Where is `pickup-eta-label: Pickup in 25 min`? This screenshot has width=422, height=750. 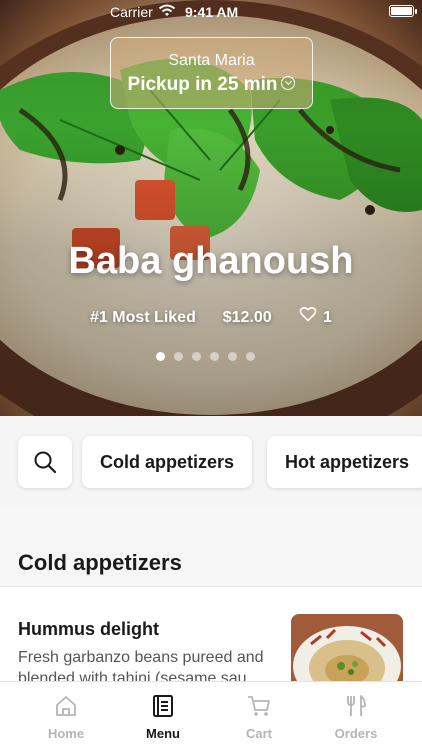 pickup-eta-label: Pickup in 25 min is located at coordinates (202, 84).